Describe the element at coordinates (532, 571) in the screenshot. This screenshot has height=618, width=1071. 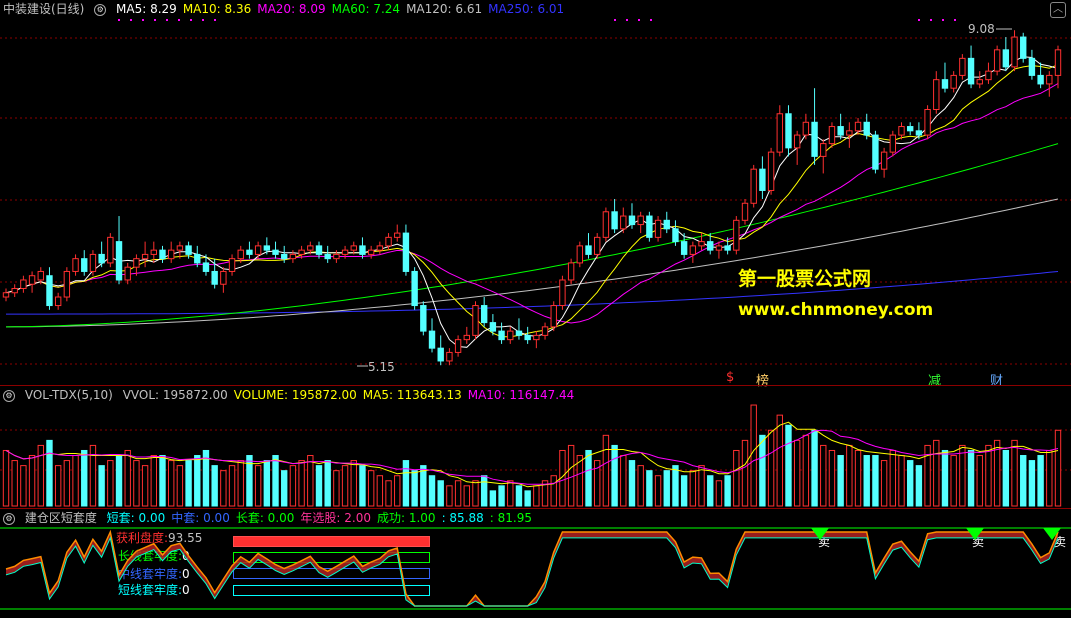
I see `profit-lower-line` at that location.